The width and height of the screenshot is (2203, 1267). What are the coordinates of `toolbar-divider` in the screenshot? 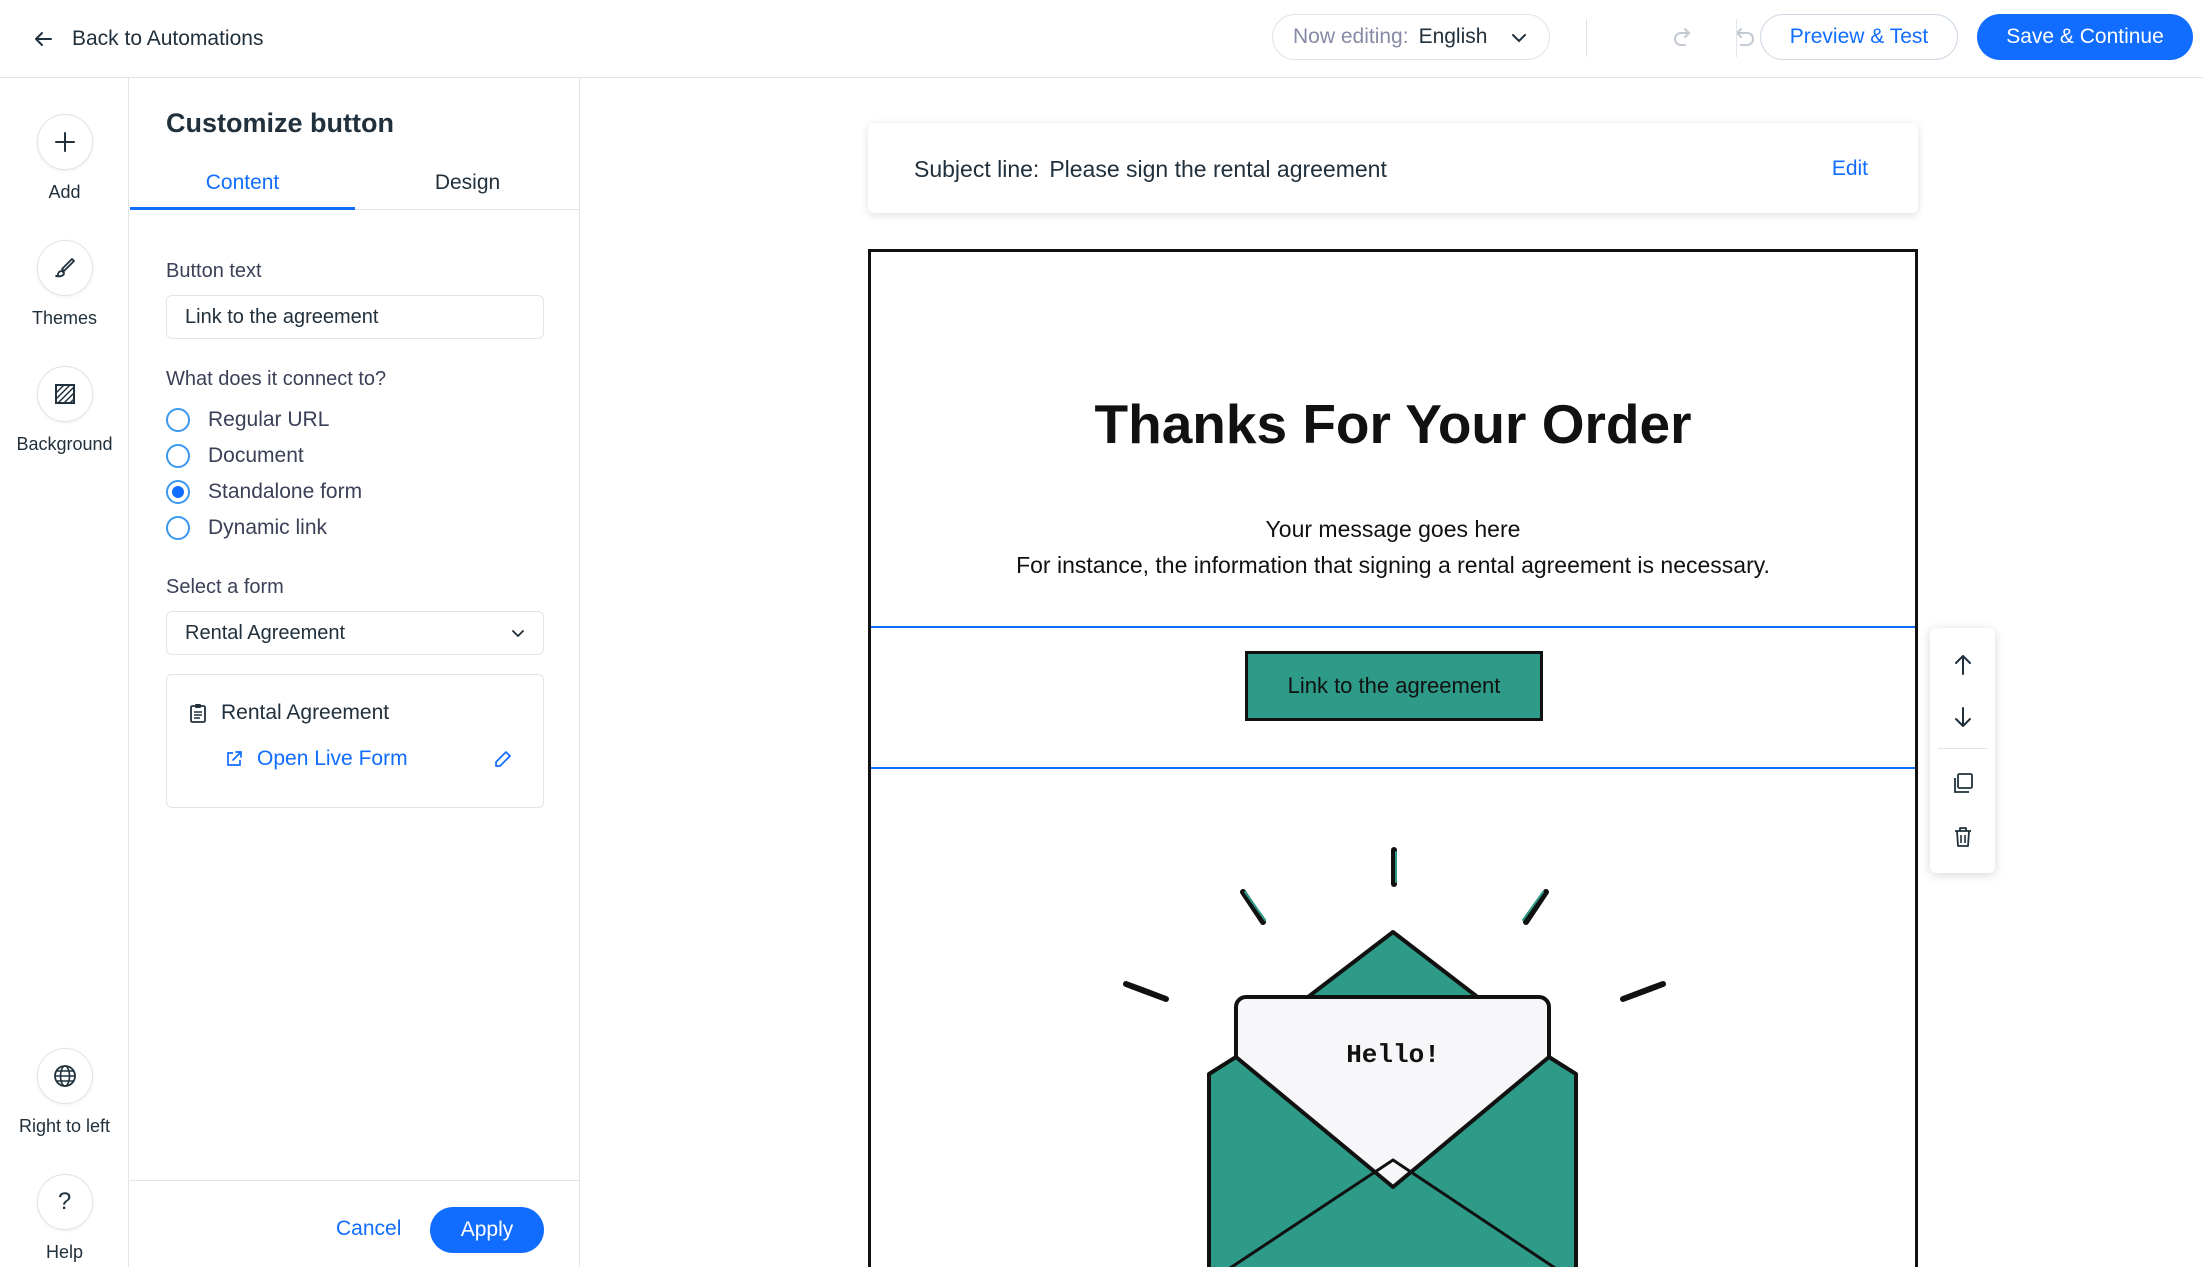 It's located at (1962, 748).